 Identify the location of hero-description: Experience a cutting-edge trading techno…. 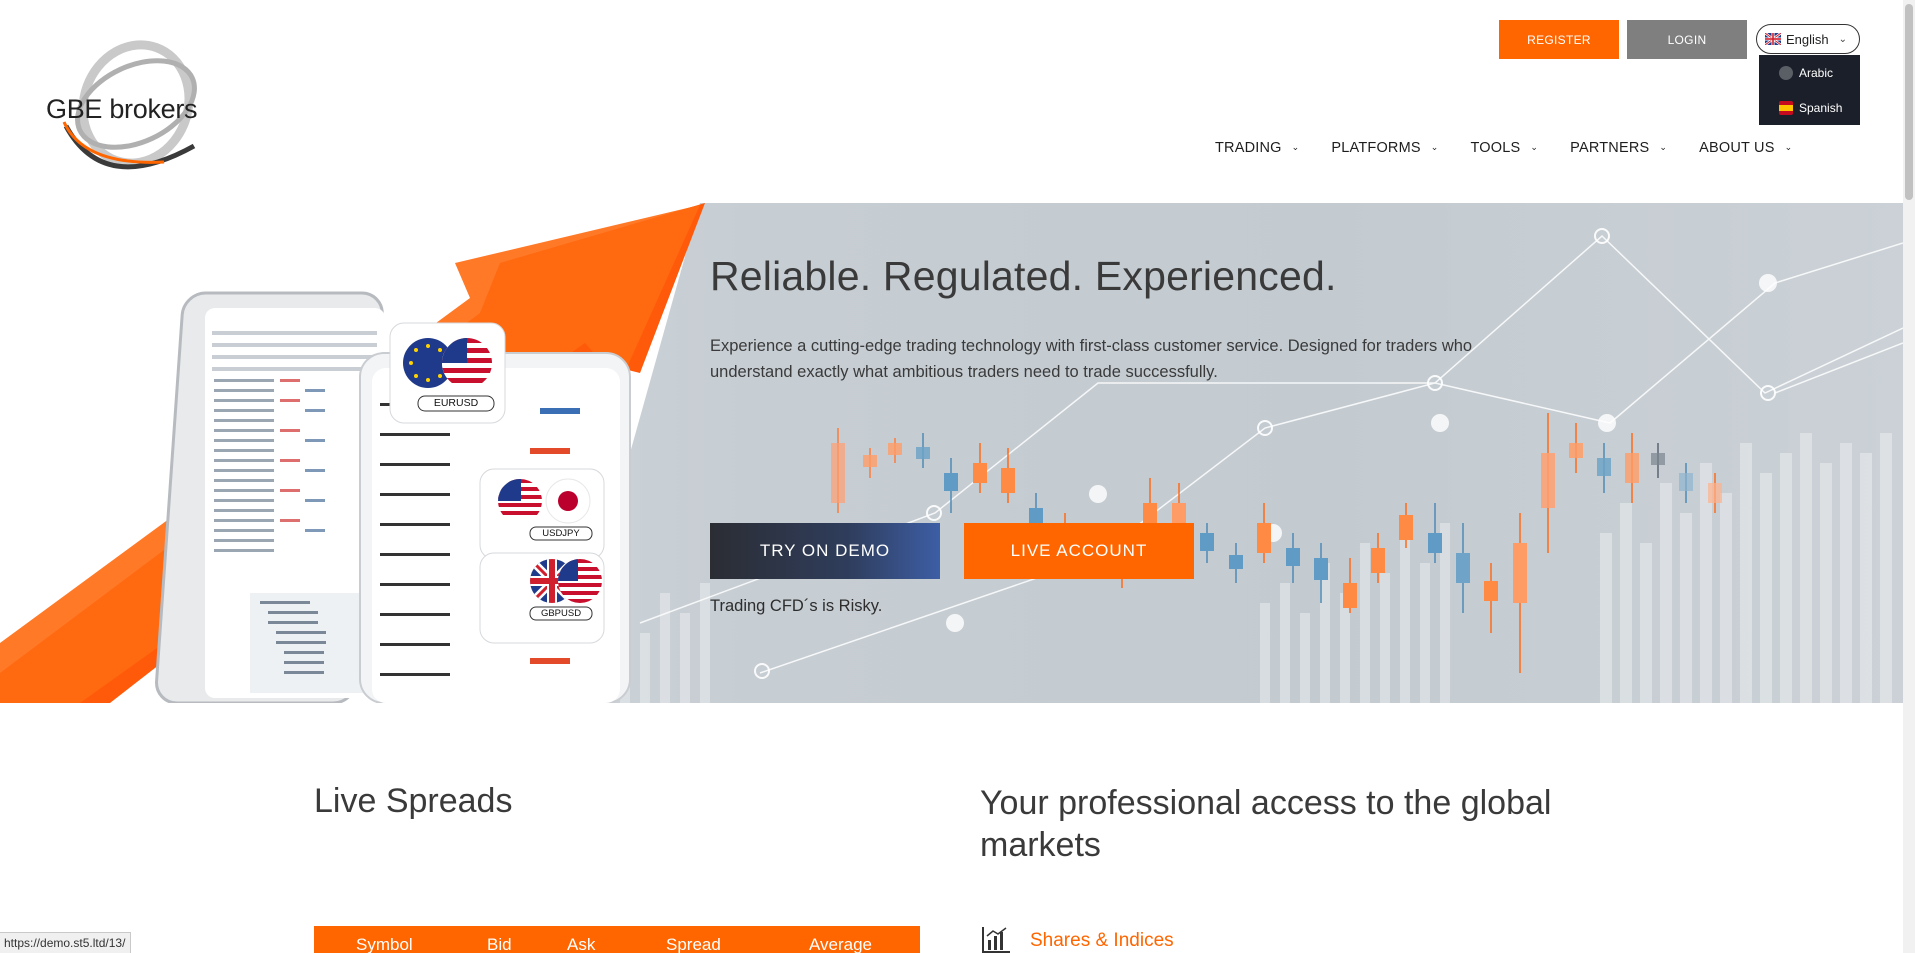
(1091, 359).